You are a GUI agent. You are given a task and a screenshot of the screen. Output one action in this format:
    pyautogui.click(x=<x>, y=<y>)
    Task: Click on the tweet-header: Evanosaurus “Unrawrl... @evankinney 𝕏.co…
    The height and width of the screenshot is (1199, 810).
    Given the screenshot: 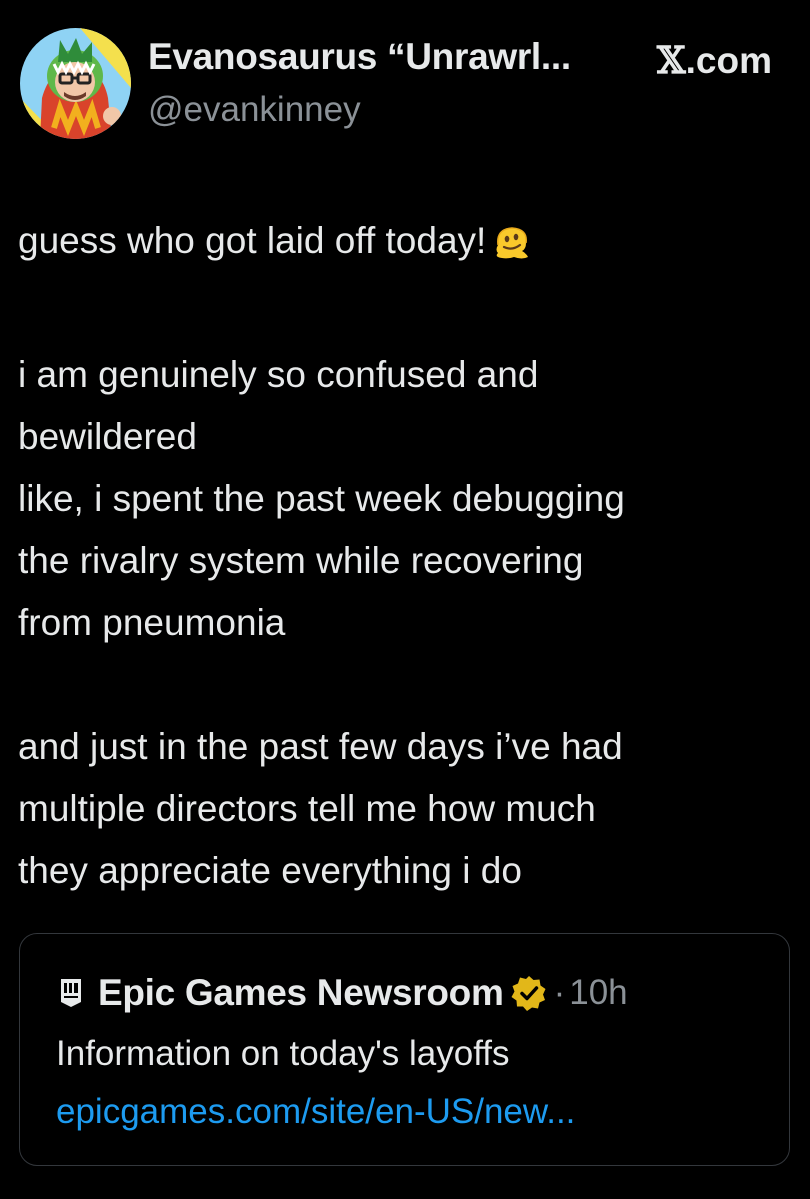 What is the action you would take?
    pyautogui.click(x=405, y=82)
    